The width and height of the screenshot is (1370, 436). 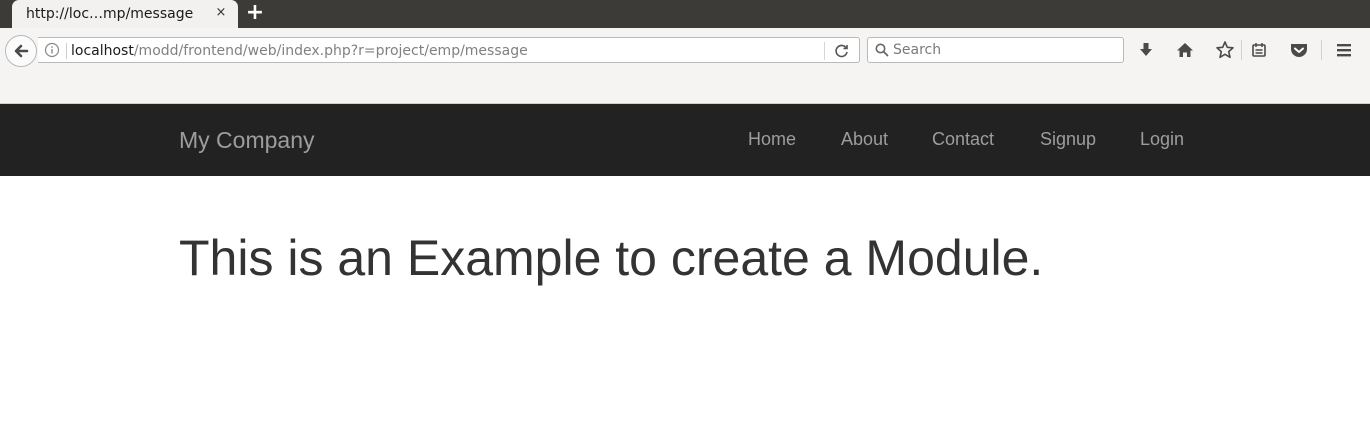 I want to click on download-icon, so click(x=1146, y=50).